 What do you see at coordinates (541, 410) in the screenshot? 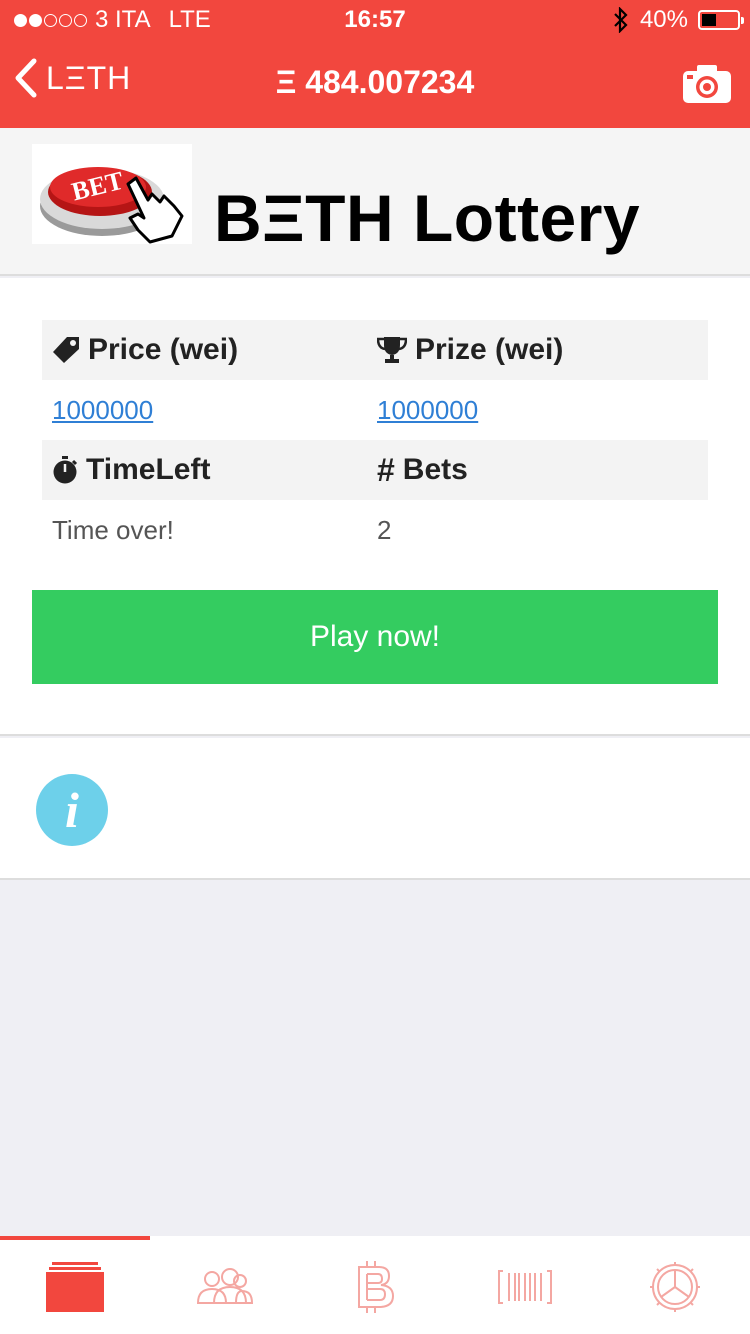
I see `prize-cell: 1000000` at bounding box center [541, 410].